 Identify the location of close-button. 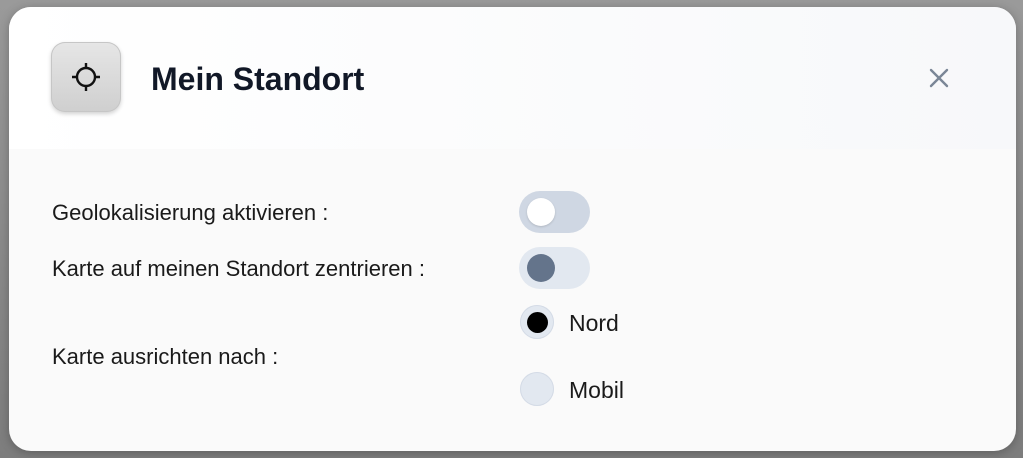
(939, 78).